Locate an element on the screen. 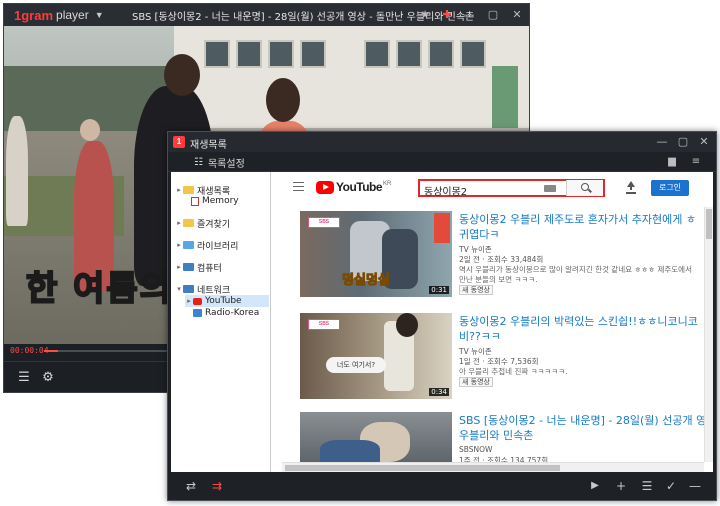 The image size is (720, 506). search-icon is located at coordinates (585, 187).